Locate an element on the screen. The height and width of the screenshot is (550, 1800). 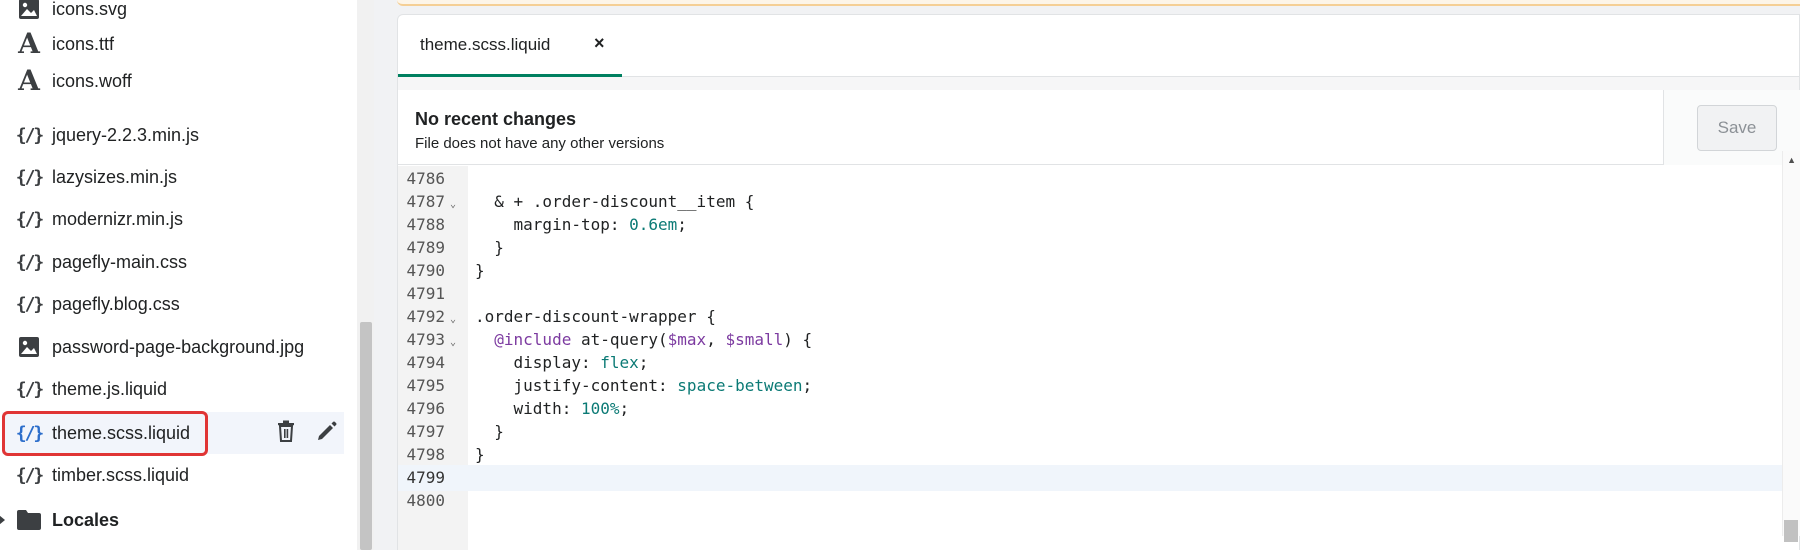
file-item-timber-scss: {/} timber.scss.liquid is located at coordinates (173, 475).